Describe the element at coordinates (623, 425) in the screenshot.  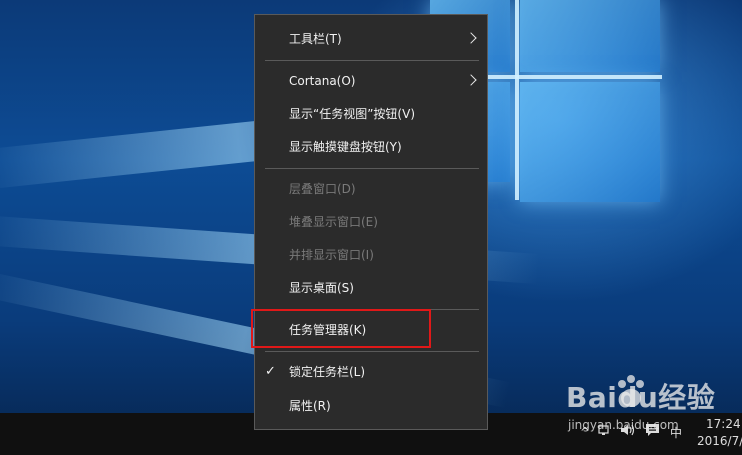
I see `watermark-url: jingyan.baidu.com` at that location.